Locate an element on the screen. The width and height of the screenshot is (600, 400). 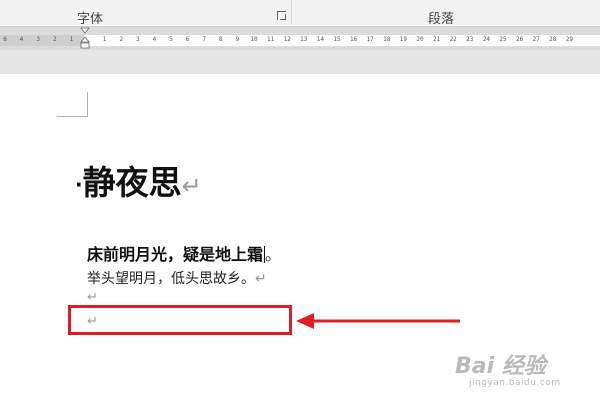
ribbon-group-labels: 字体 段落 is located at coordinates (300, 13).